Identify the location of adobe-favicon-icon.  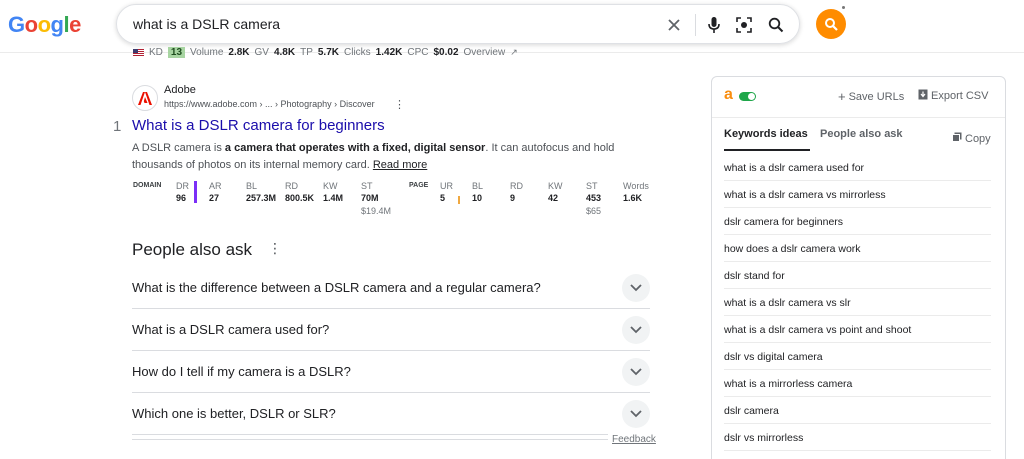
(145, 98).